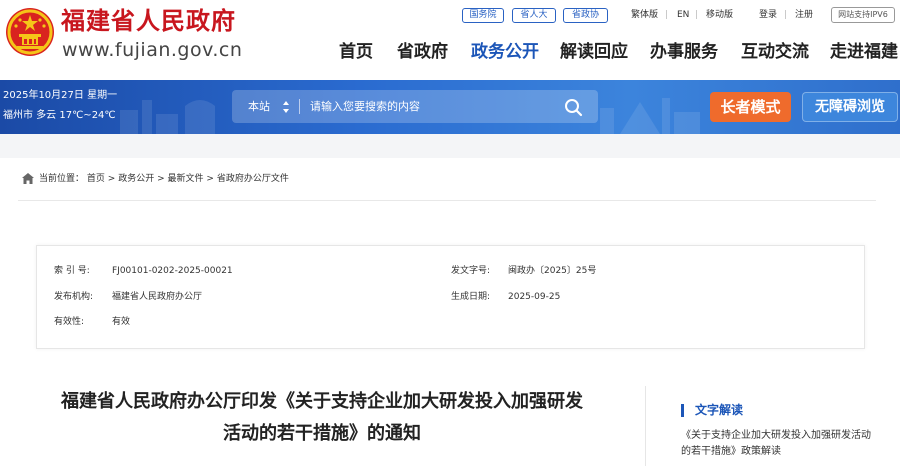 The image size is (900, 466). I want to click on gov-link-state-council: 国务院, so click(483, 15).